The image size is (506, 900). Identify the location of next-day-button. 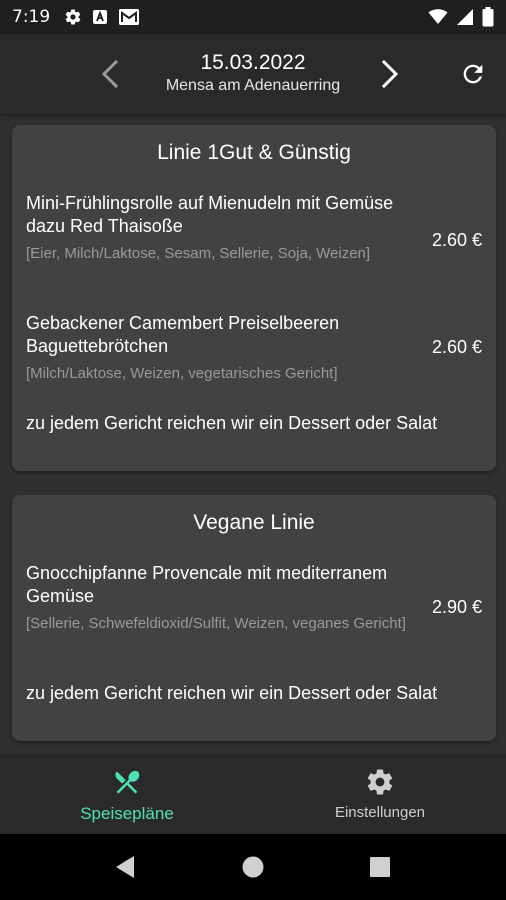
(390, 74).